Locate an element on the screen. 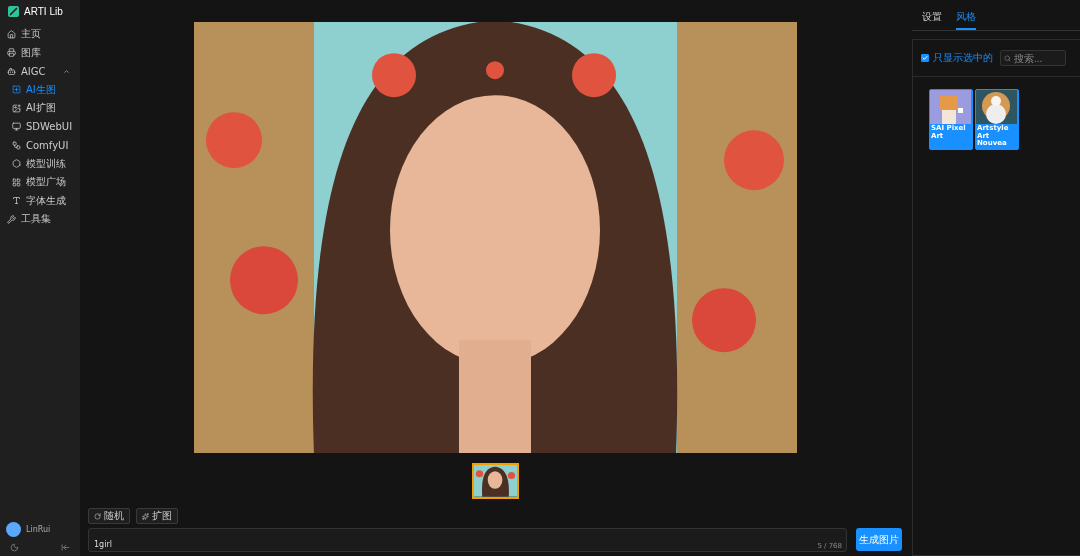 The width and height of the screenshot is (1080, 556). nav-item: 主页 is located at coordinates (40, 34).